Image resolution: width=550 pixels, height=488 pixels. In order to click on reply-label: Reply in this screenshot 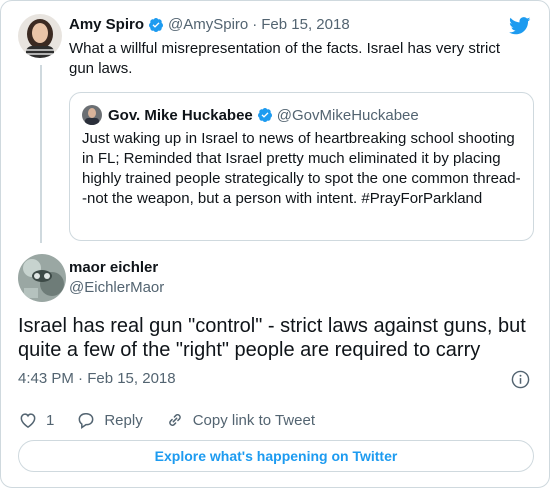, I will do `click(123, 420)`.